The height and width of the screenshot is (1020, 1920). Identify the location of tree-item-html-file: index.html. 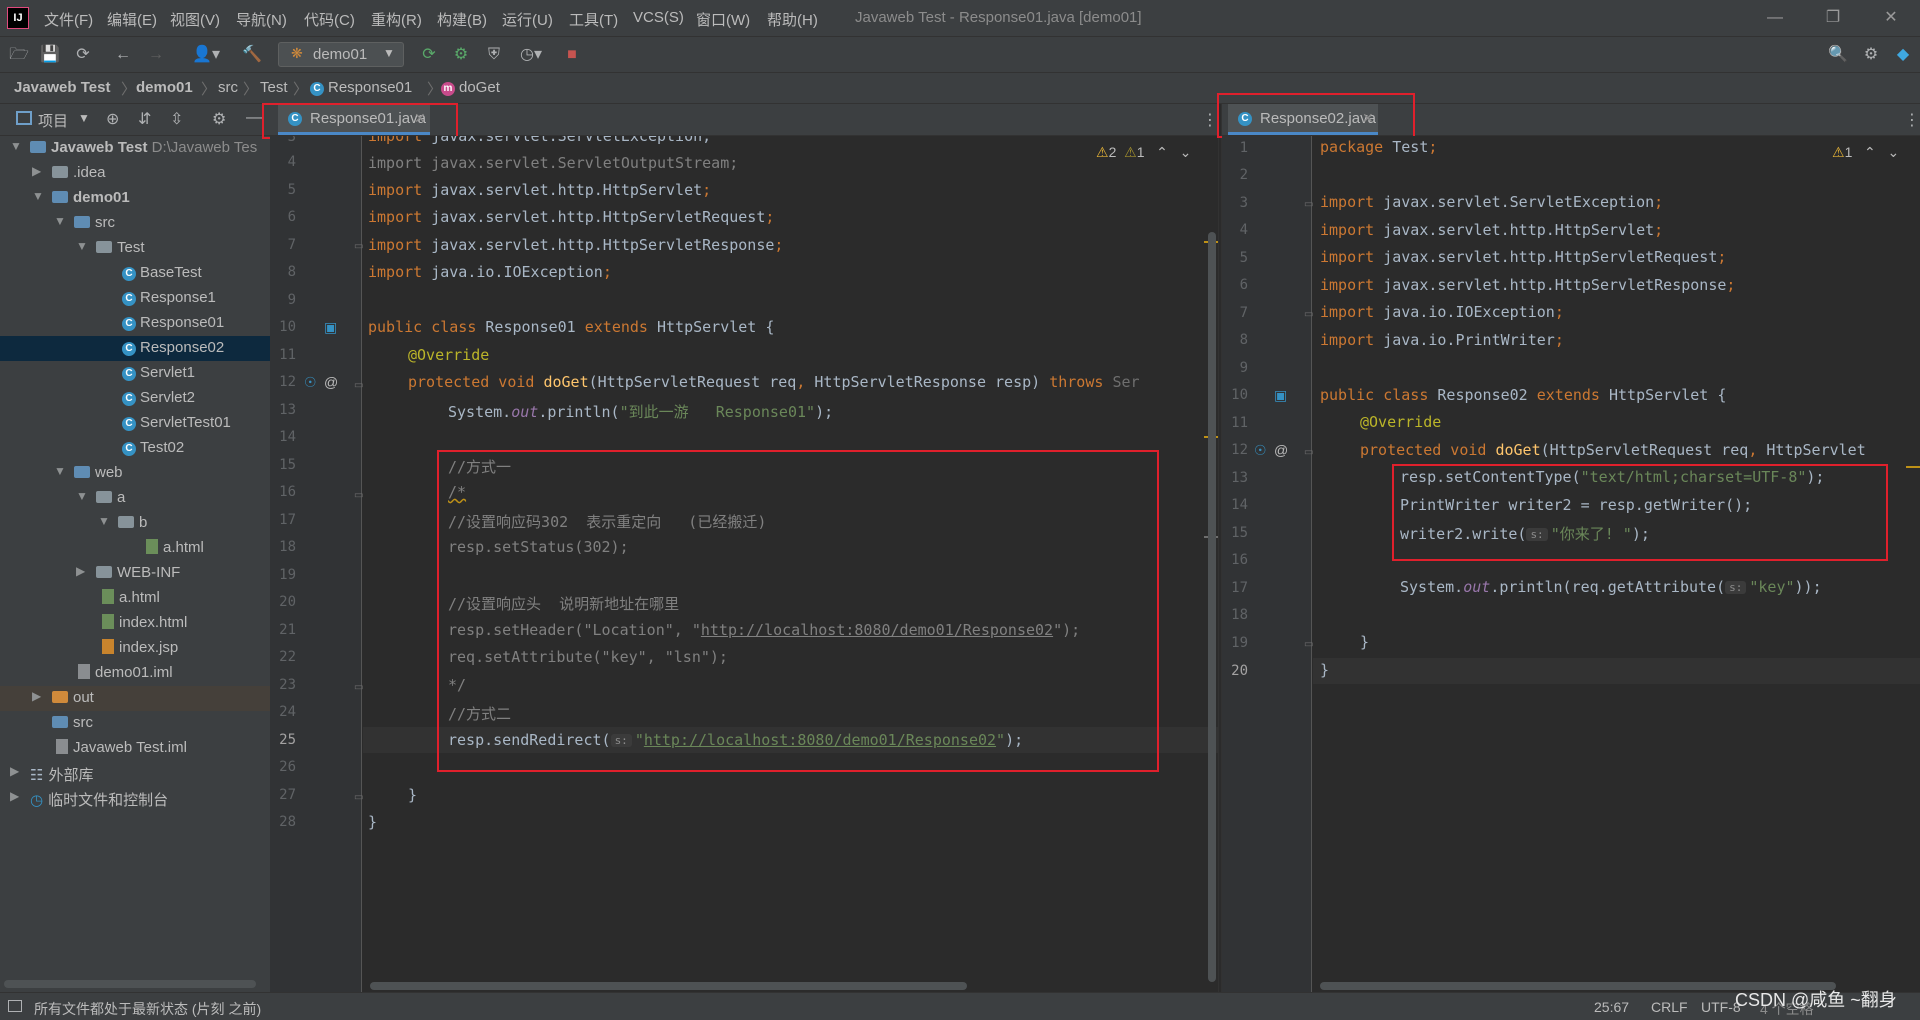
(135, 623).